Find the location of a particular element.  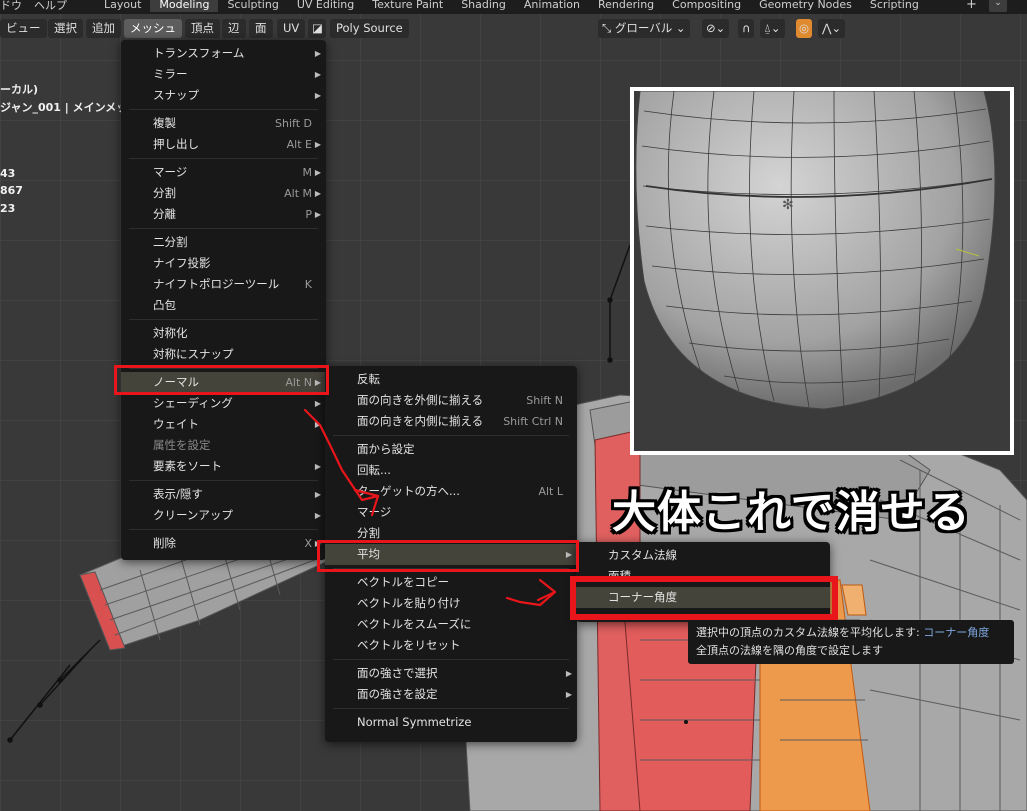

arrow-to-corner-angle is located at coordinates (531, 598).